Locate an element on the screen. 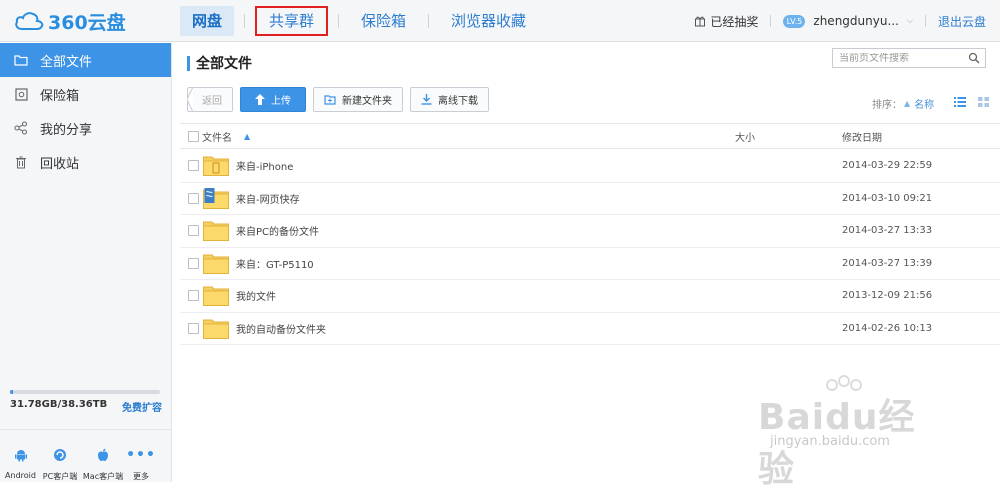 The image size is (1000, 492). page-title: 全部文件 is located at coordinates (224, 64).